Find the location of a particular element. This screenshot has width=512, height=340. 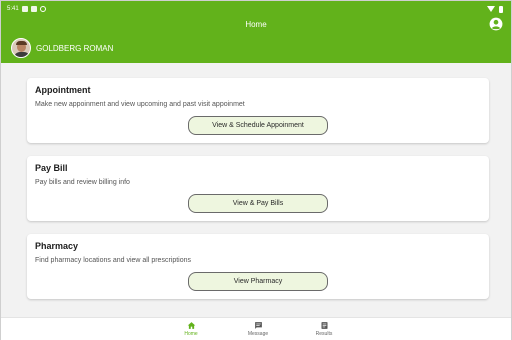

nav-item-label: Message is located at coordinates (258, 334).